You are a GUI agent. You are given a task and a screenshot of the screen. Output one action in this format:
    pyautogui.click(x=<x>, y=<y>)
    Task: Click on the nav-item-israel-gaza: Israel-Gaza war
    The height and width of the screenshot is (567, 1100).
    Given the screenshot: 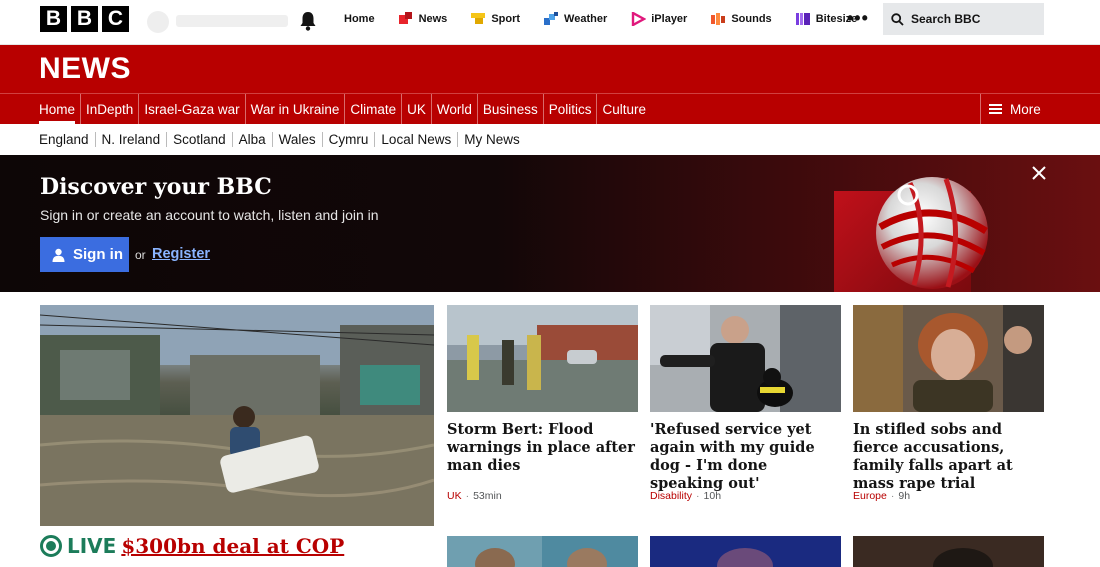 What is the action you would take?
    pyautogui.click(x=192, y=109)
    